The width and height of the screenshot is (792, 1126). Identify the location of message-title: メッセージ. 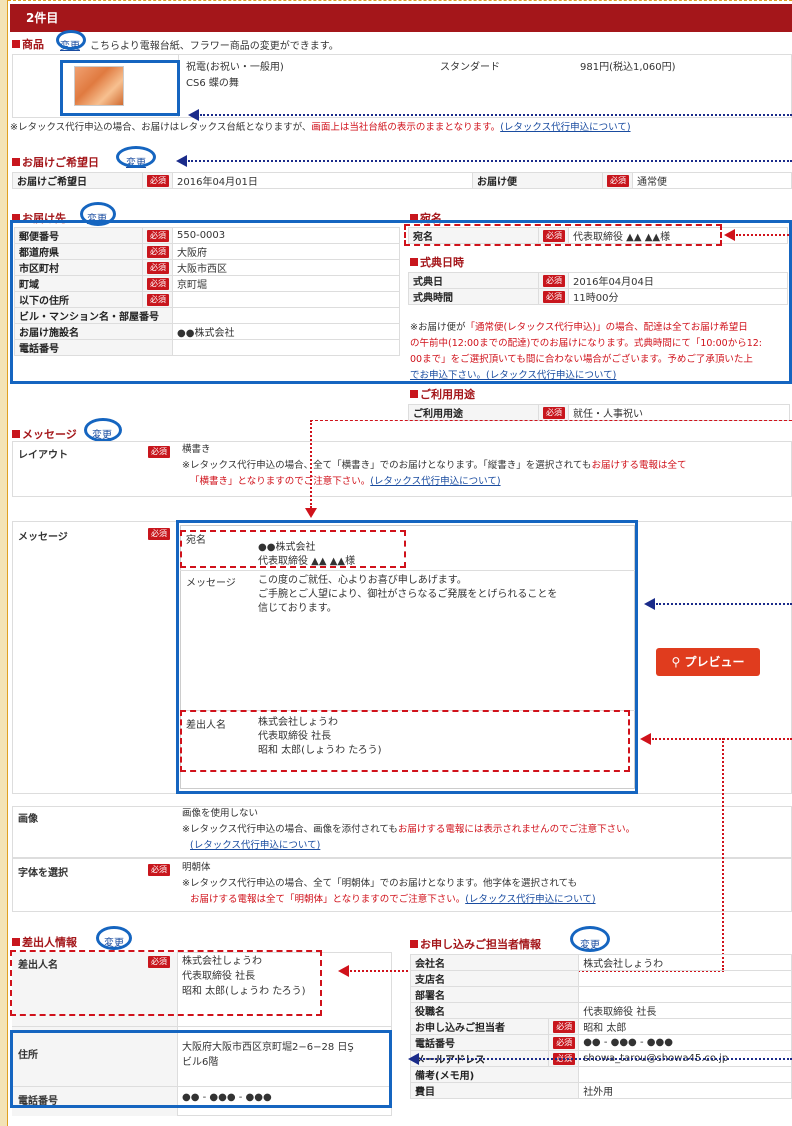
(44, 434).